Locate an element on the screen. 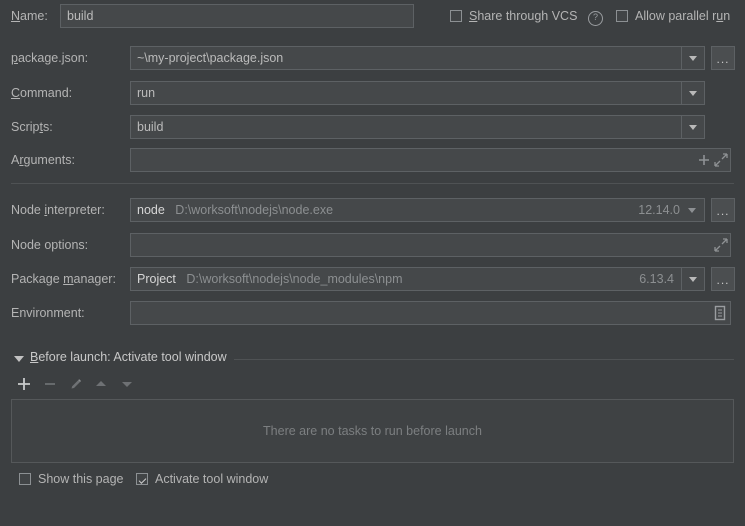 The image size is (745, 526). allow-parallel-run-checkbox: Allow parallel run is located at coordinates (673, 16).